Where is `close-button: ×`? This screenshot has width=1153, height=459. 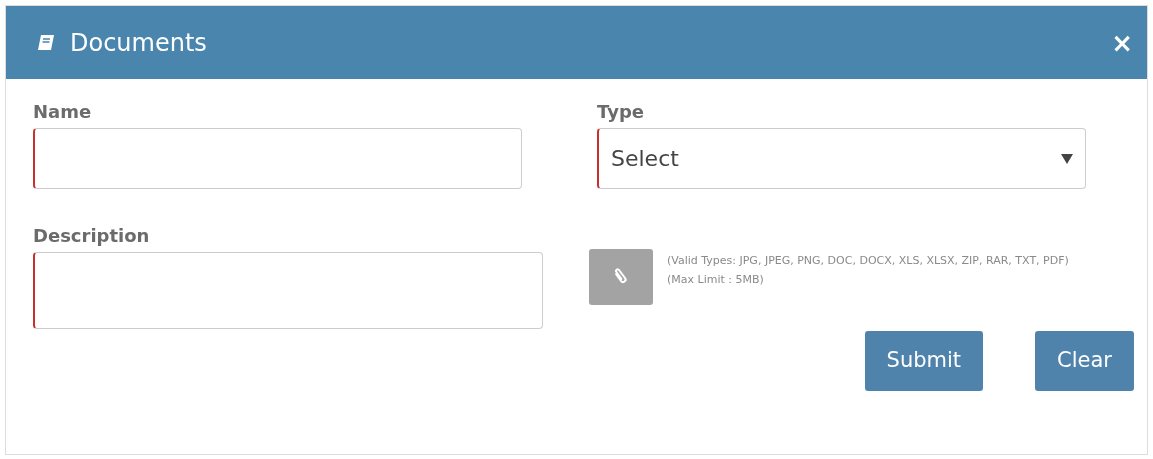 close-button: × is located at coordinates (1122, 42).